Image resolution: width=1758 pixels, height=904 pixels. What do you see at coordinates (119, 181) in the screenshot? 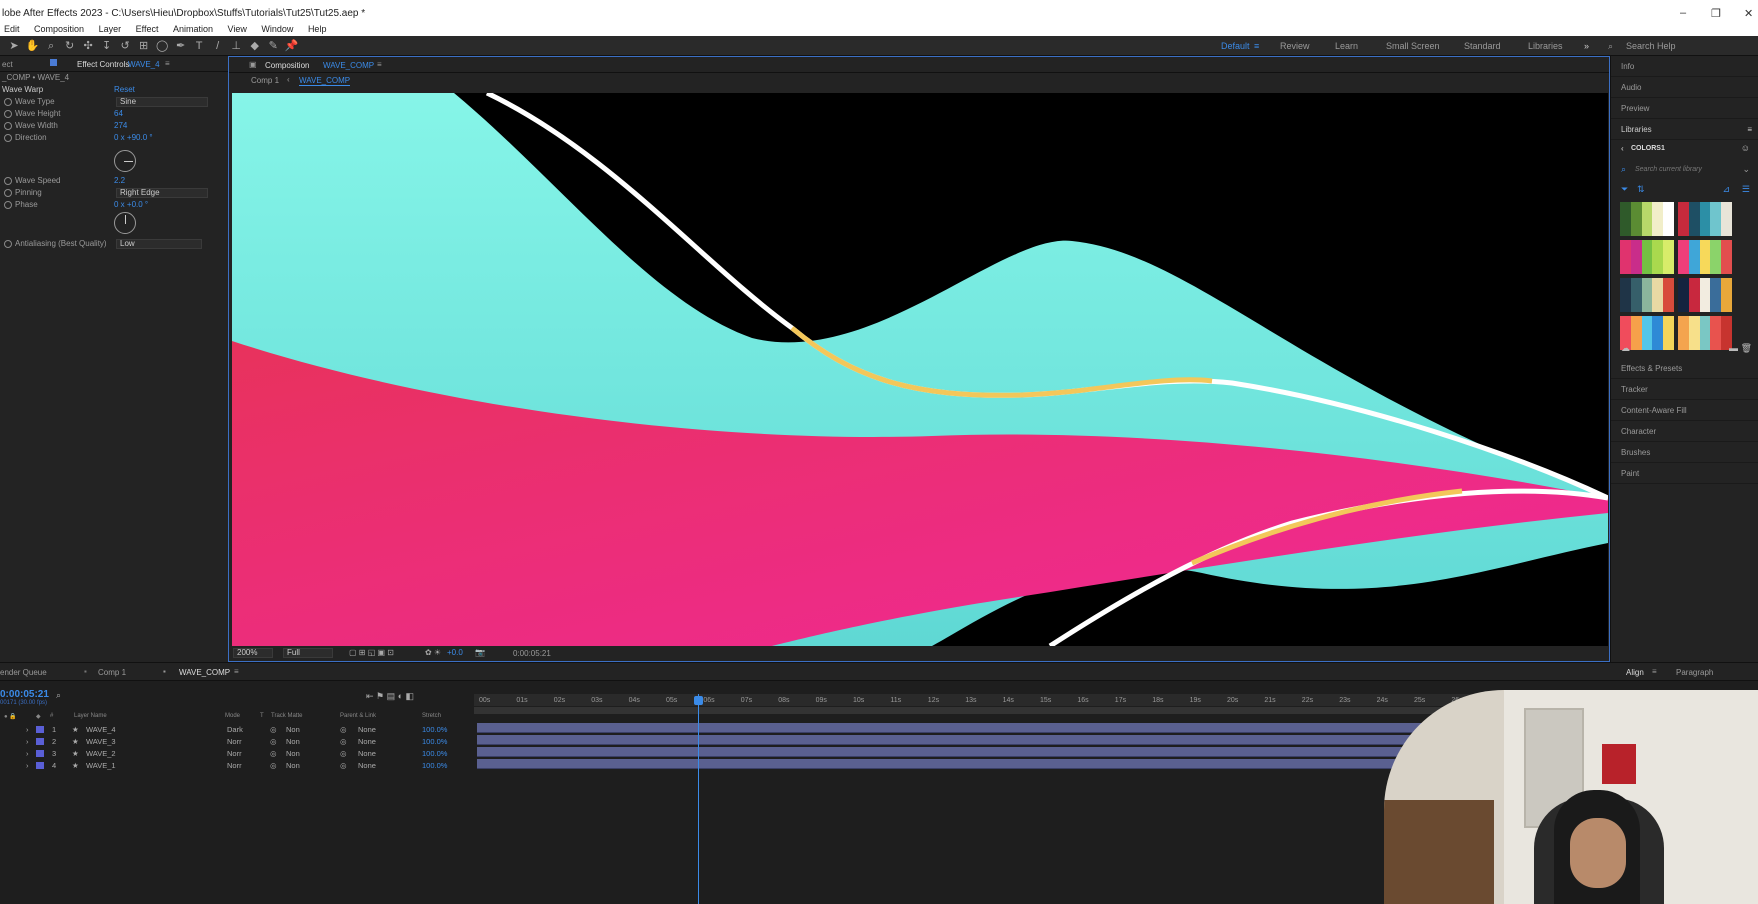
I see `wave-speed-value: 2.2` at bounding box center [119, 181].